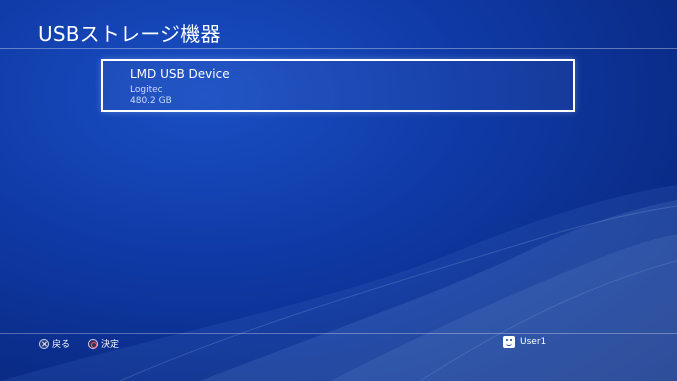 The height and width of the screenshot is (381, 677). What do you see at coordinates (338, 85) in the screenshot?
I see `usb-device-item: LMD USB Device Logitec 480.2 GB` at bounding box center [338, 85].